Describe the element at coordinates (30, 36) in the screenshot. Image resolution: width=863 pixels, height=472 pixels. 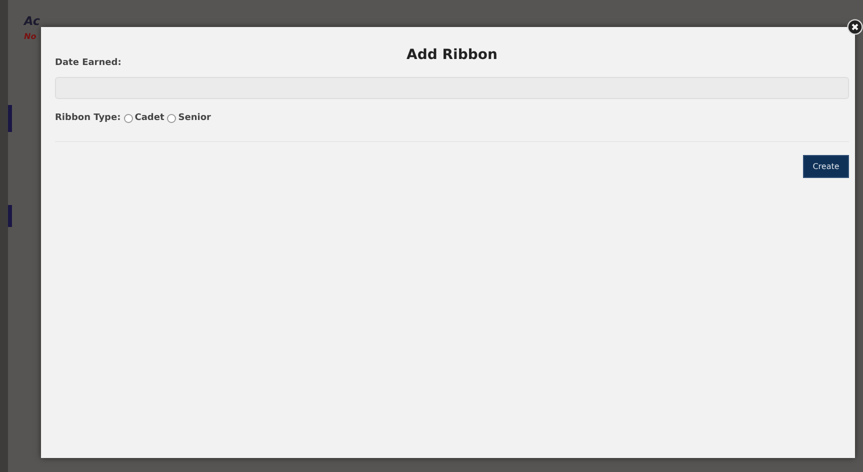
I see `notice-text: No` at that location.